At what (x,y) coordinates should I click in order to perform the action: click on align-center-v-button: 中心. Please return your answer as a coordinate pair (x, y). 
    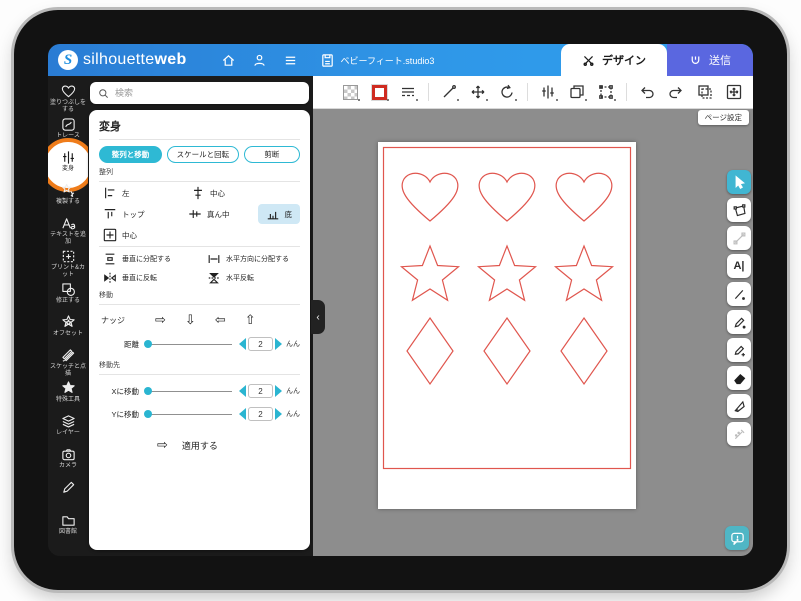
    Looking at the image, I should click on (208, 193).